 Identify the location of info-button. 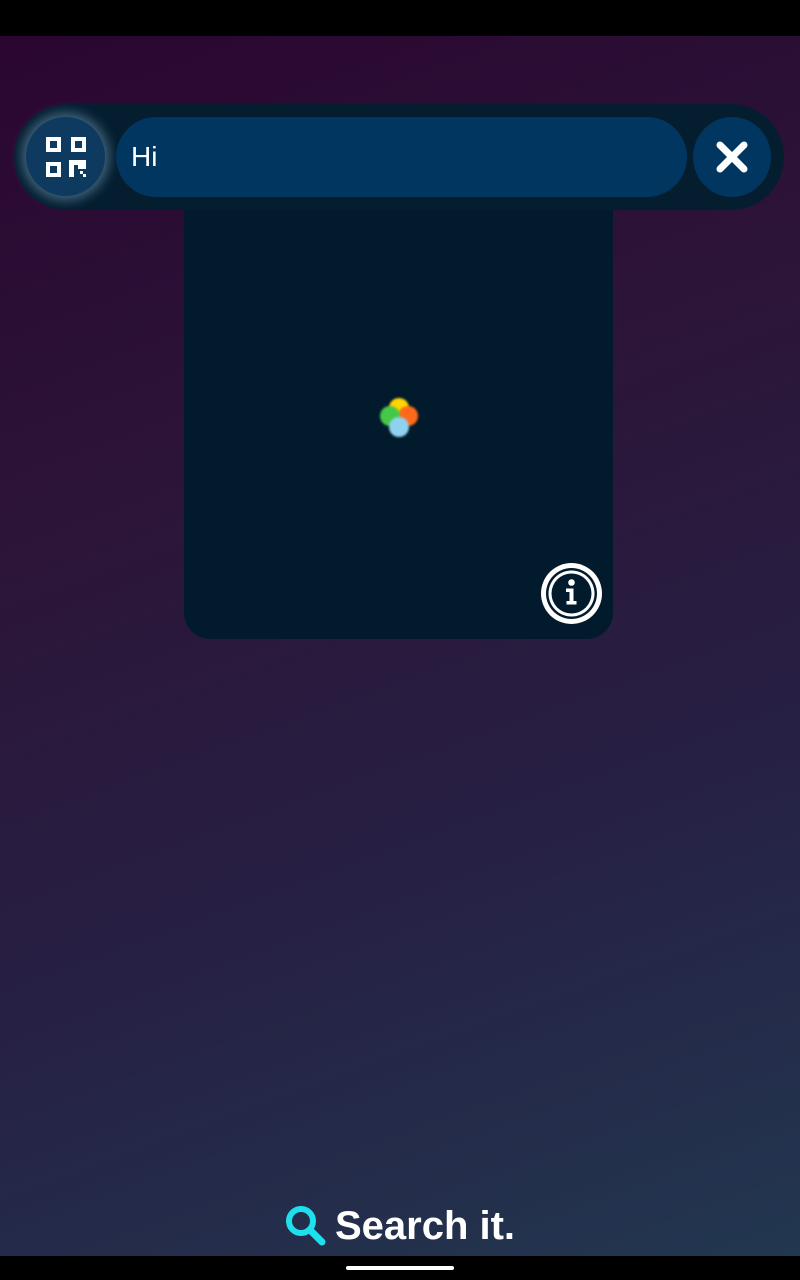
(571, 593).